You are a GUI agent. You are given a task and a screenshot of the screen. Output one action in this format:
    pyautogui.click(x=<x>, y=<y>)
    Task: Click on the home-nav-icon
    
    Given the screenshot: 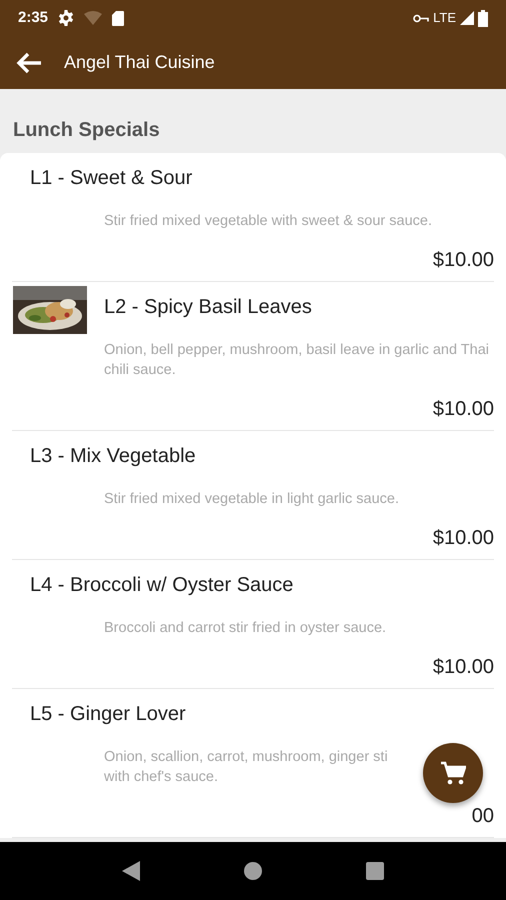 What is the action you would take?
    pyautogui.click(x=253, y=871)
    